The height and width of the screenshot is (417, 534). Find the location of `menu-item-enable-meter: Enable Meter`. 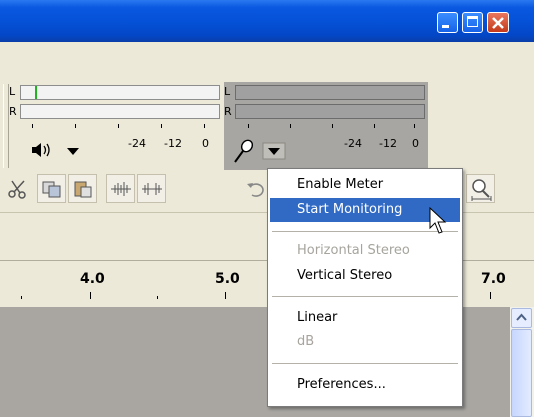

menu-item-enable-meter: Enable Meter is located at coordinates (365, 185).